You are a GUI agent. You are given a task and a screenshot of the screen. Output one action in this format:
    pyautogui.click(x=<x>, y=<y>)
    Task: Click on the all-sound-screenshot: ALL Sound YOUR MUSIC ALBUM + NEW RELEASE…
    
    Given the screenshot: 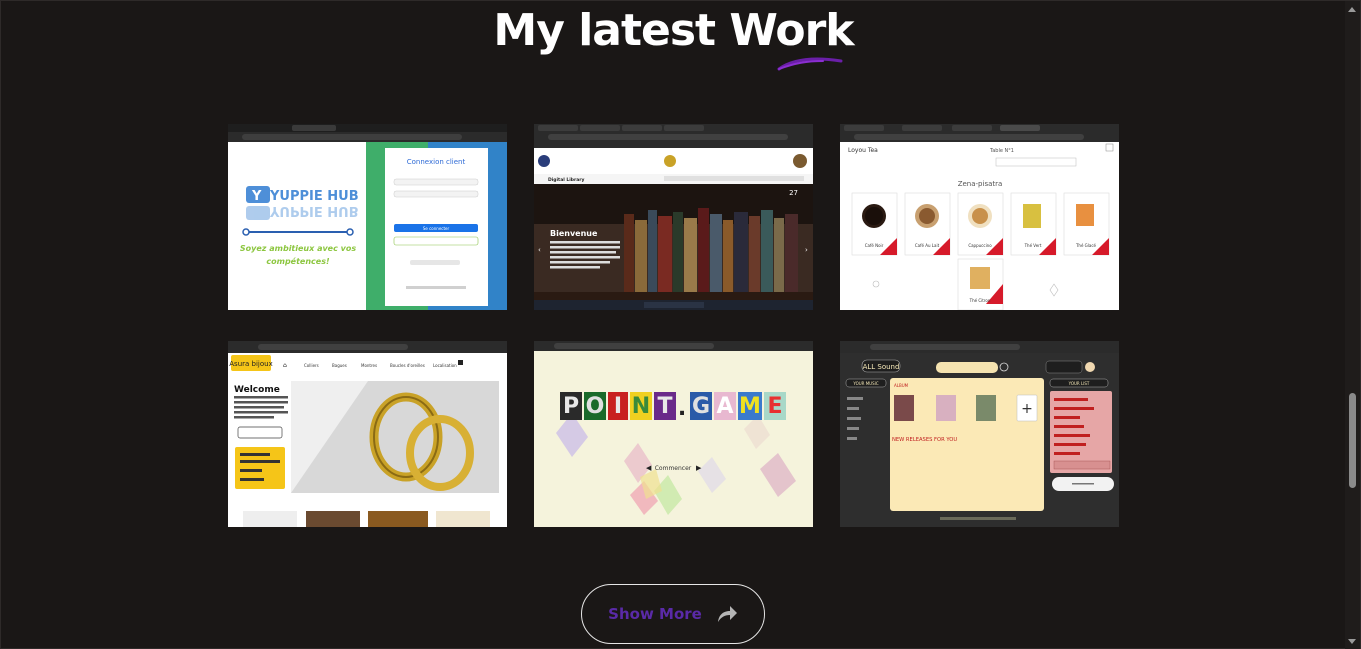 What is the action you would take?
    pyautogui.click(x=979, y=434)
    